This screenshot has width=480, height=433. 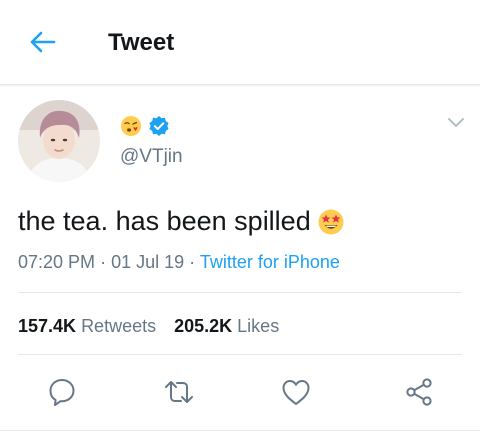 I want to click on tweet-source: Twitter for iPhone, so click(x=270, y=262).